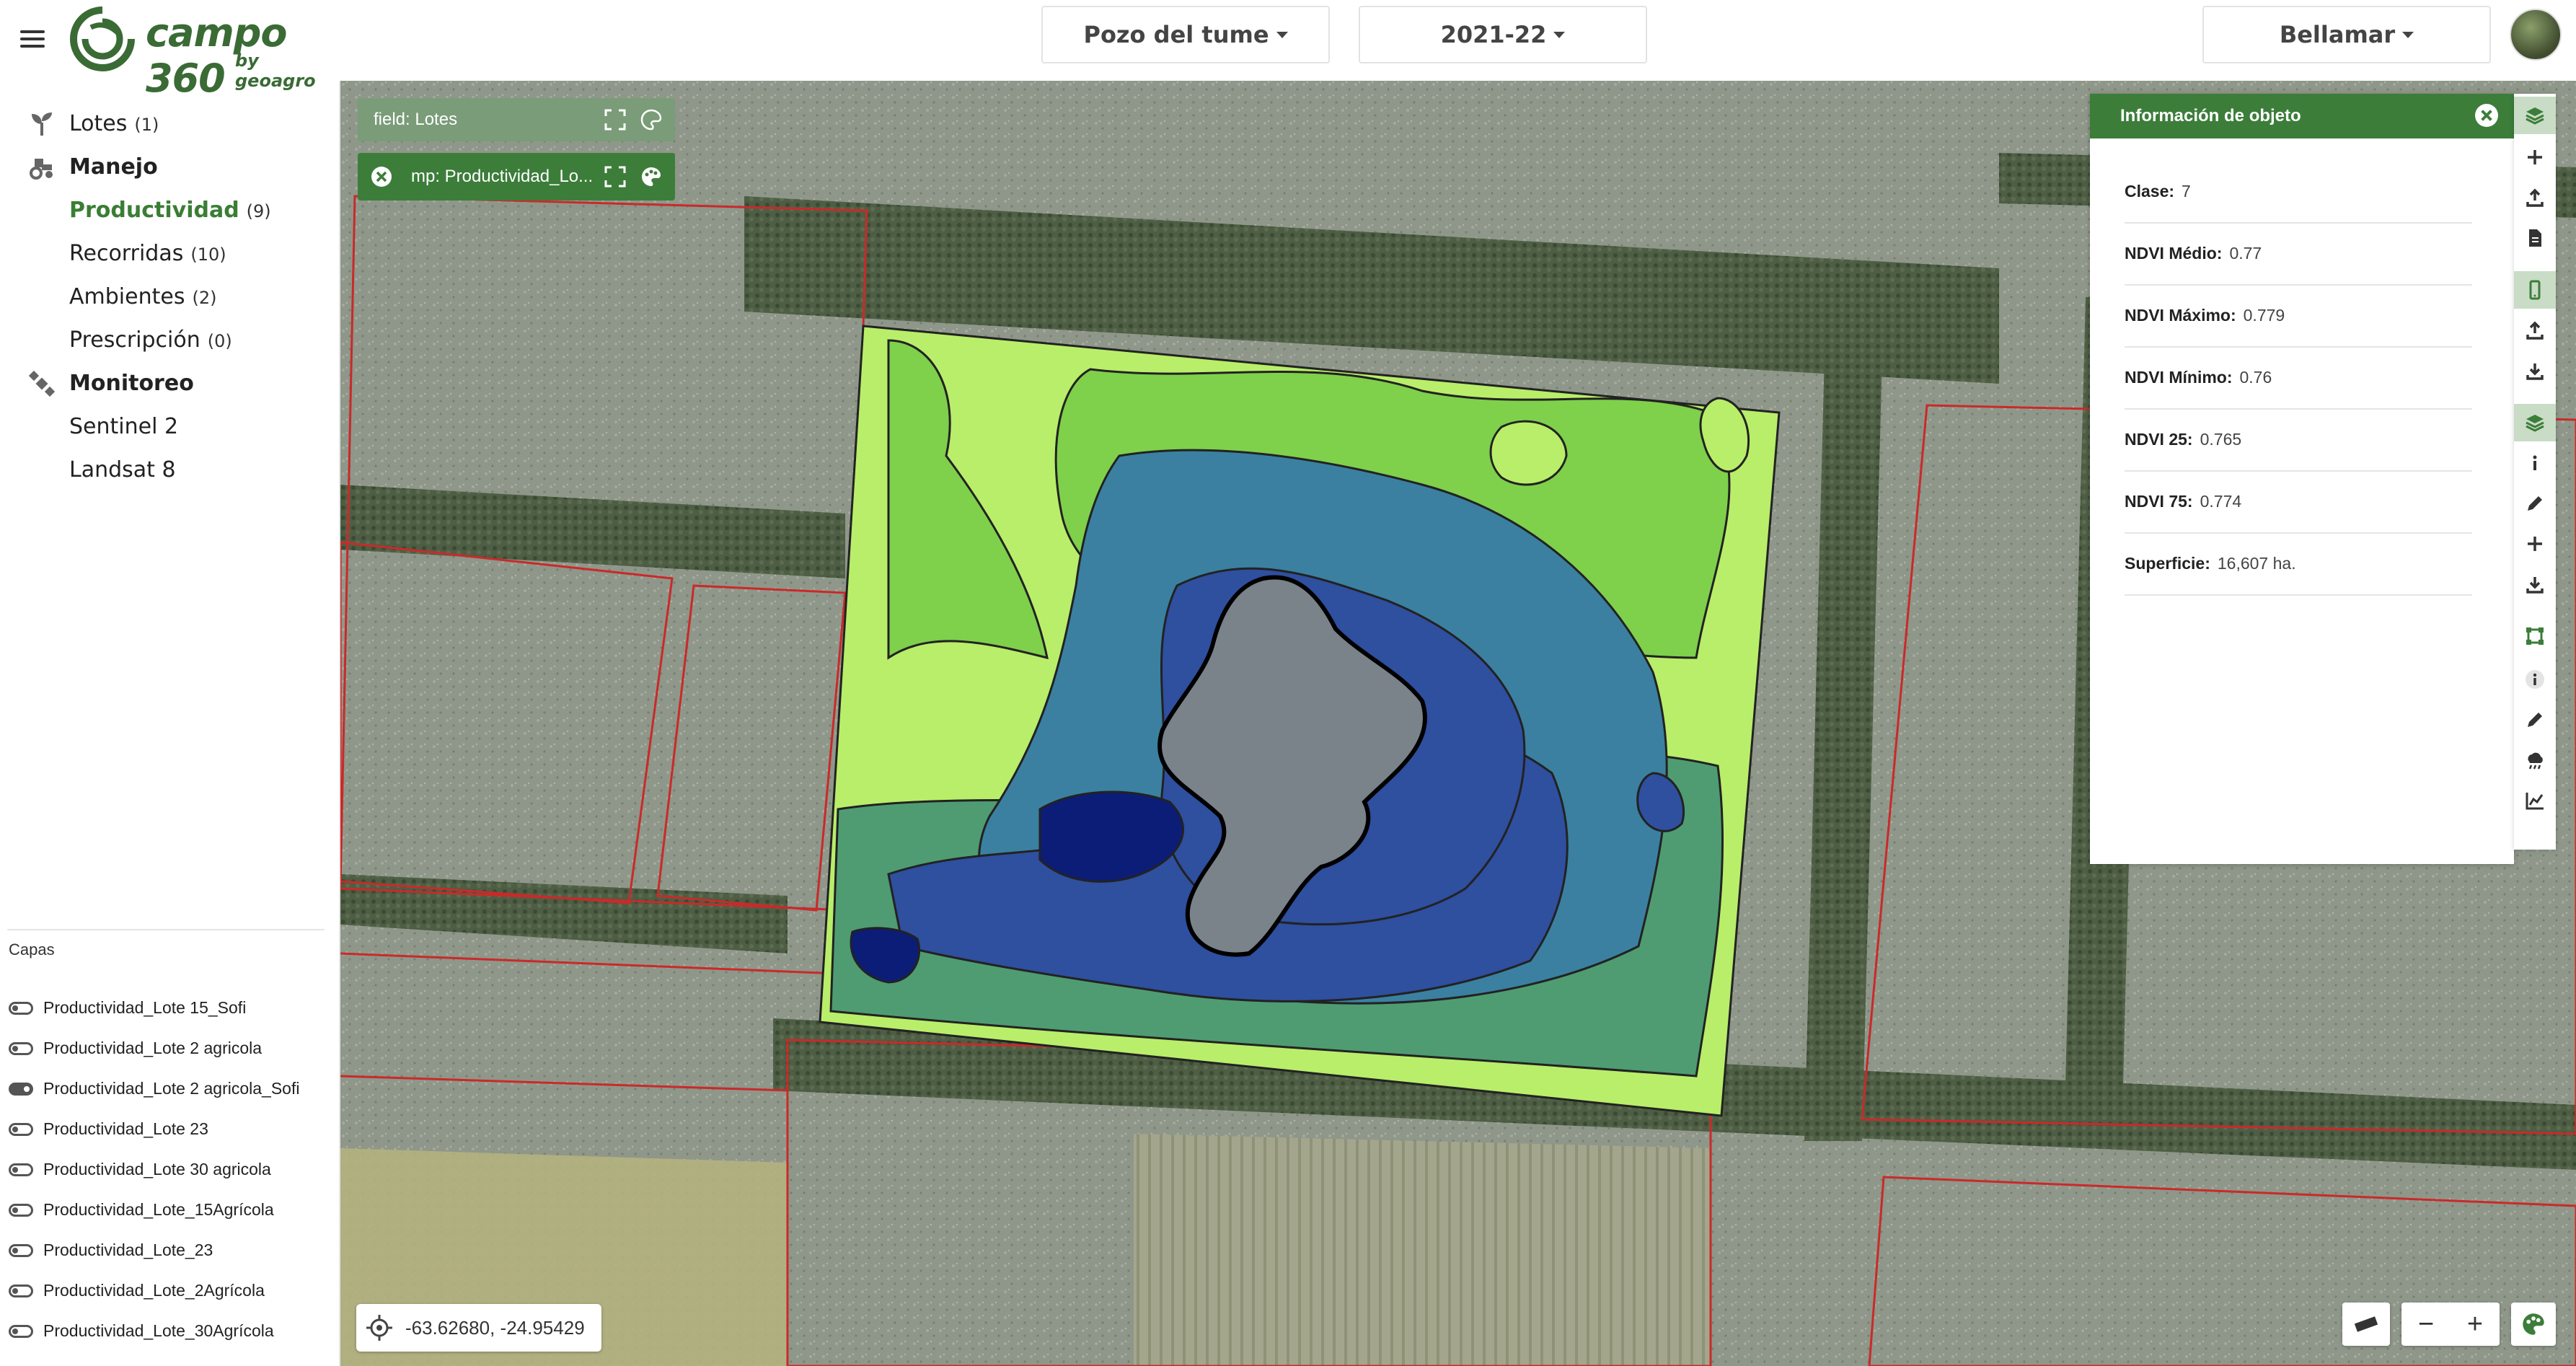 This screenshot has width=2576, height=1366. I want to click on info-label: NDVI 25:, so click(2159, 439).